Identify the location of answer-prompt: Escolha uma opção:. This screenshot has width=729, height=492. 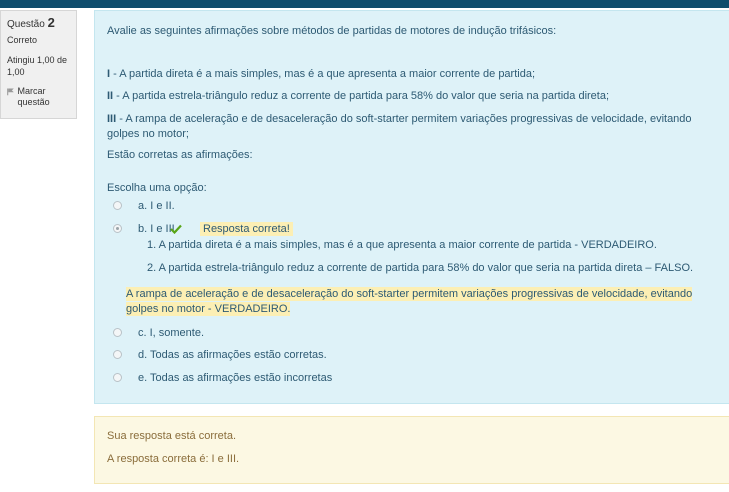
(157, 188).